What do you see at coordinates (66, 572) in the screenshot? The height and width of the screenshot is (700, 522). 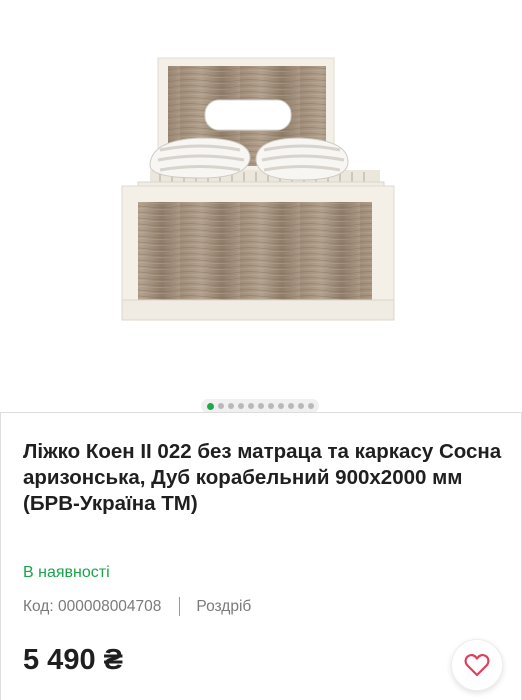 I see `availability-status: В наявності` at bounding box center [66, 572].